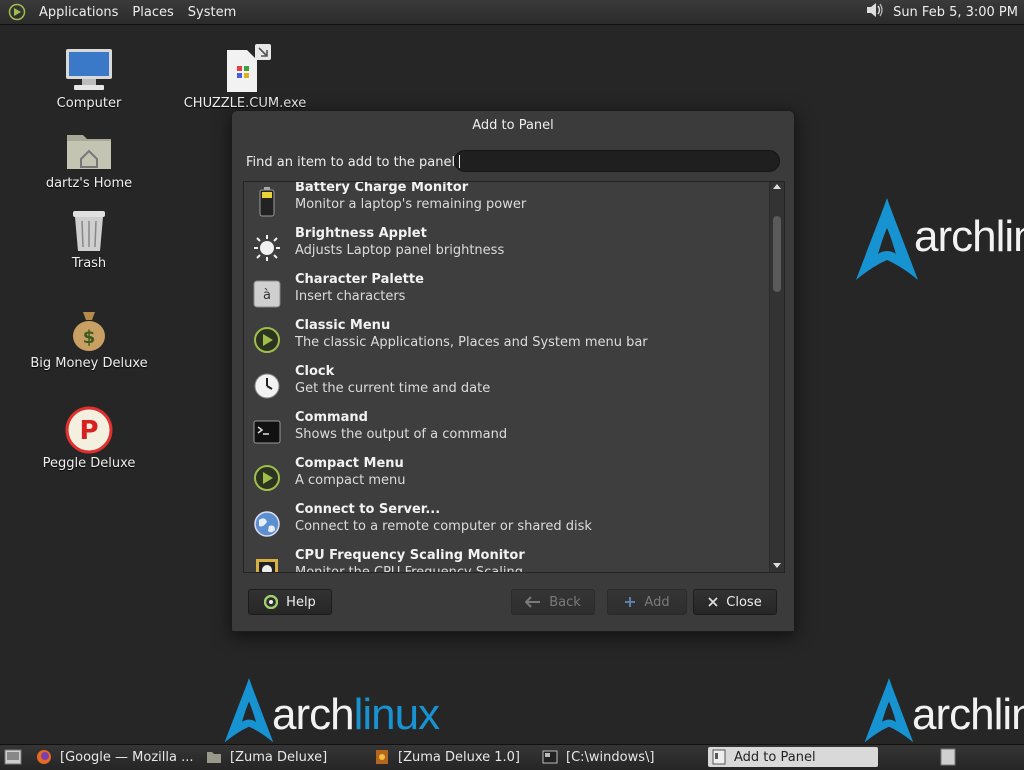 Image resolution: width=1024 pixels, height=770 pixels. Describe the element at coordinates (459, 757) in the screenshot. I see `task-label: [Zuma Deluxe 1.0]` at that location.